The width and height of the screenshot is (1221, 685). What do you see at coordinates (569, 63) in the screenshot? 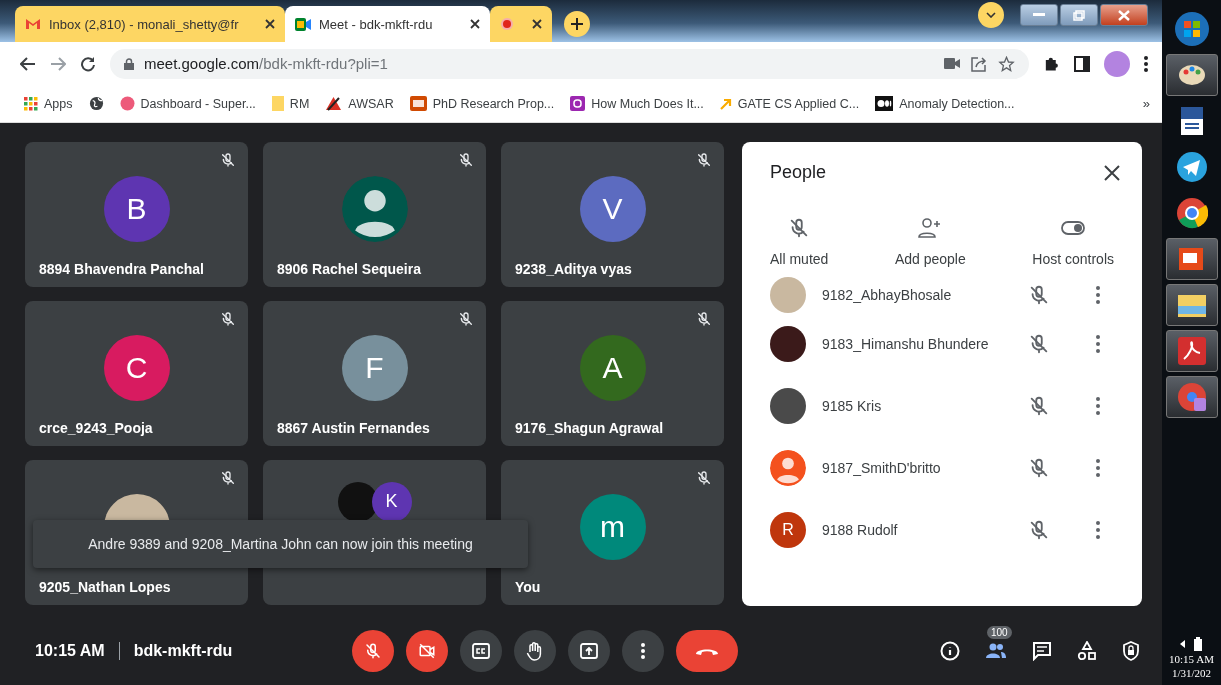
I see `address-bar: meet.google.com/bdk-mkft-rdu?pli=1` at bounding box center [569, 63].